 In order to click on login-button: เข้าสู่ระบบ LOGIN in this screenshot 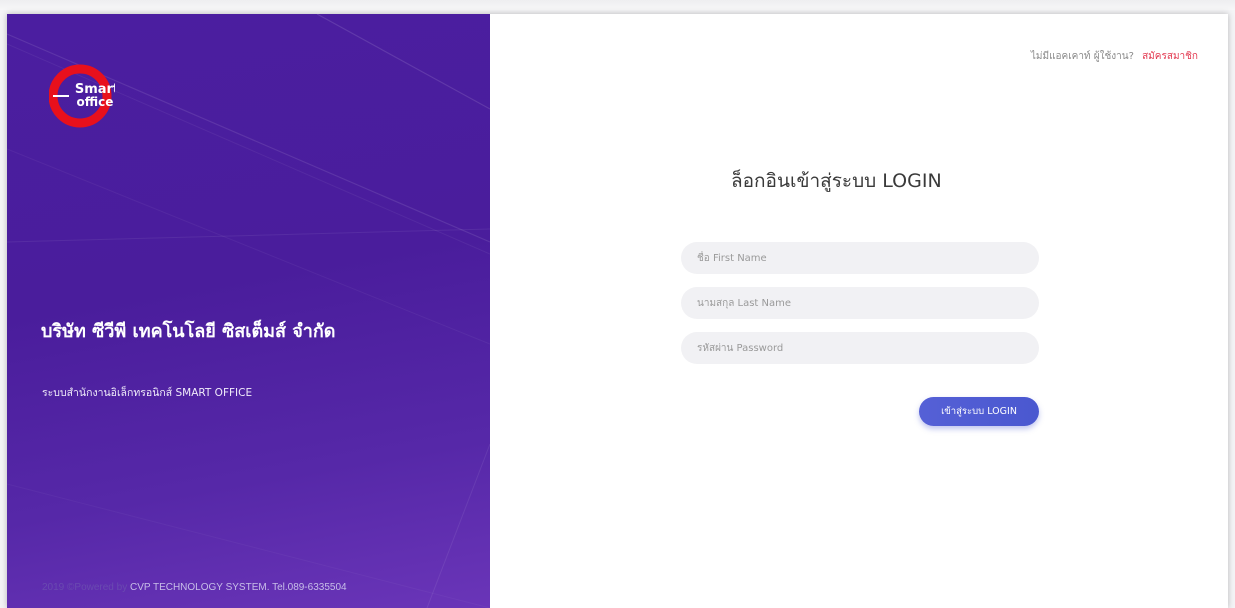, I will do `click(979, 411)`.